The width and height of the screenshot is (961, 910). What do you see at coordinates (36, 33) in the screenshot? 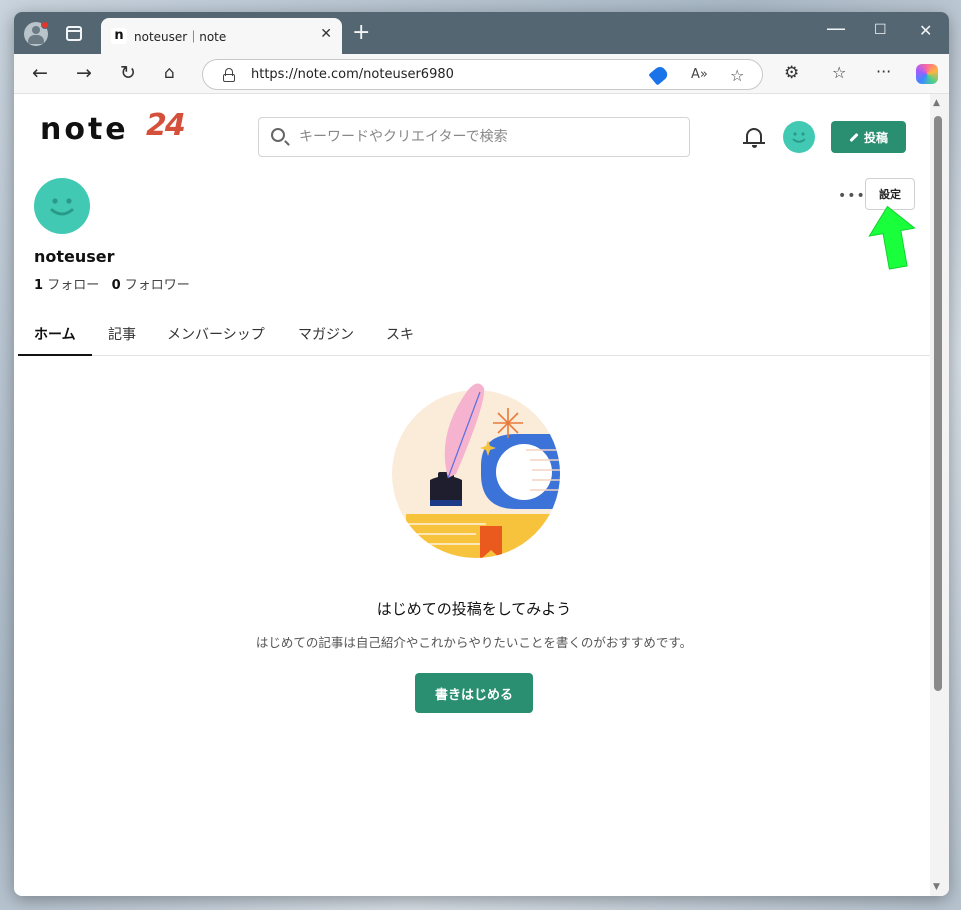
I see `profile-icon` at bounding box center [36, 33].